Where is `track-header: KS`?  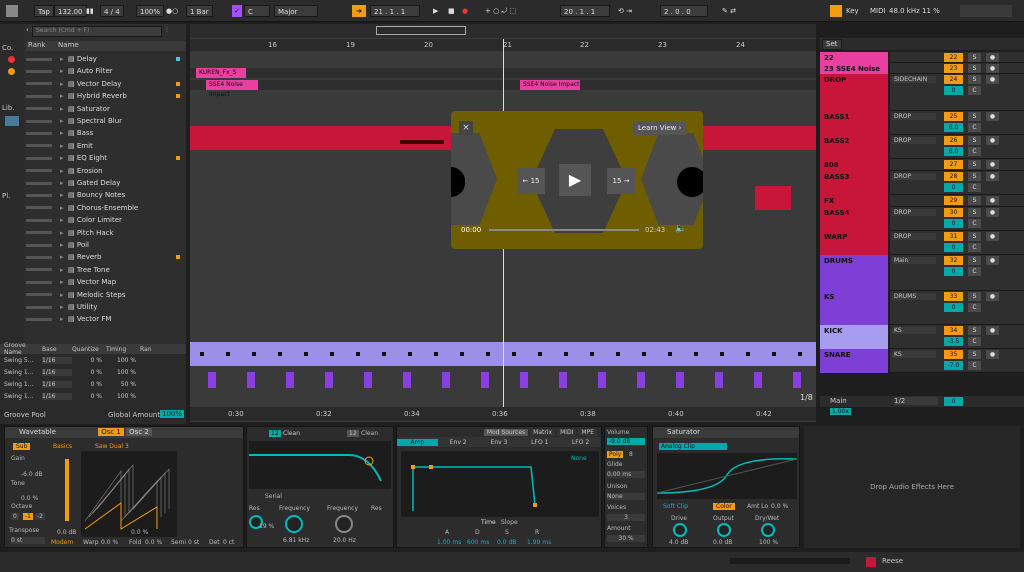 track-header: KS is located at coordinates (854, 308).